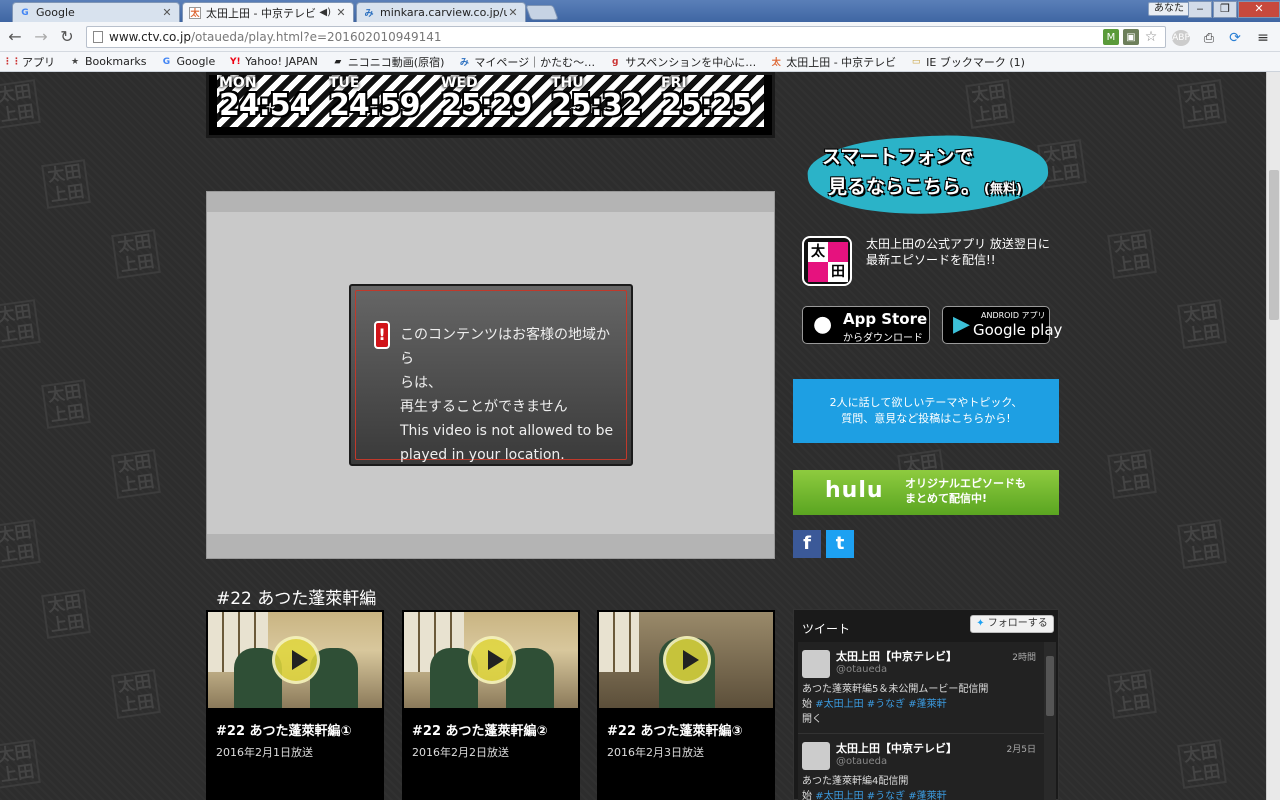 The height and width of the screenshot is (800, 1280). Describe the element at coordinates (75, 61) in the screenshot. I see `star-icon: ★` at that location.